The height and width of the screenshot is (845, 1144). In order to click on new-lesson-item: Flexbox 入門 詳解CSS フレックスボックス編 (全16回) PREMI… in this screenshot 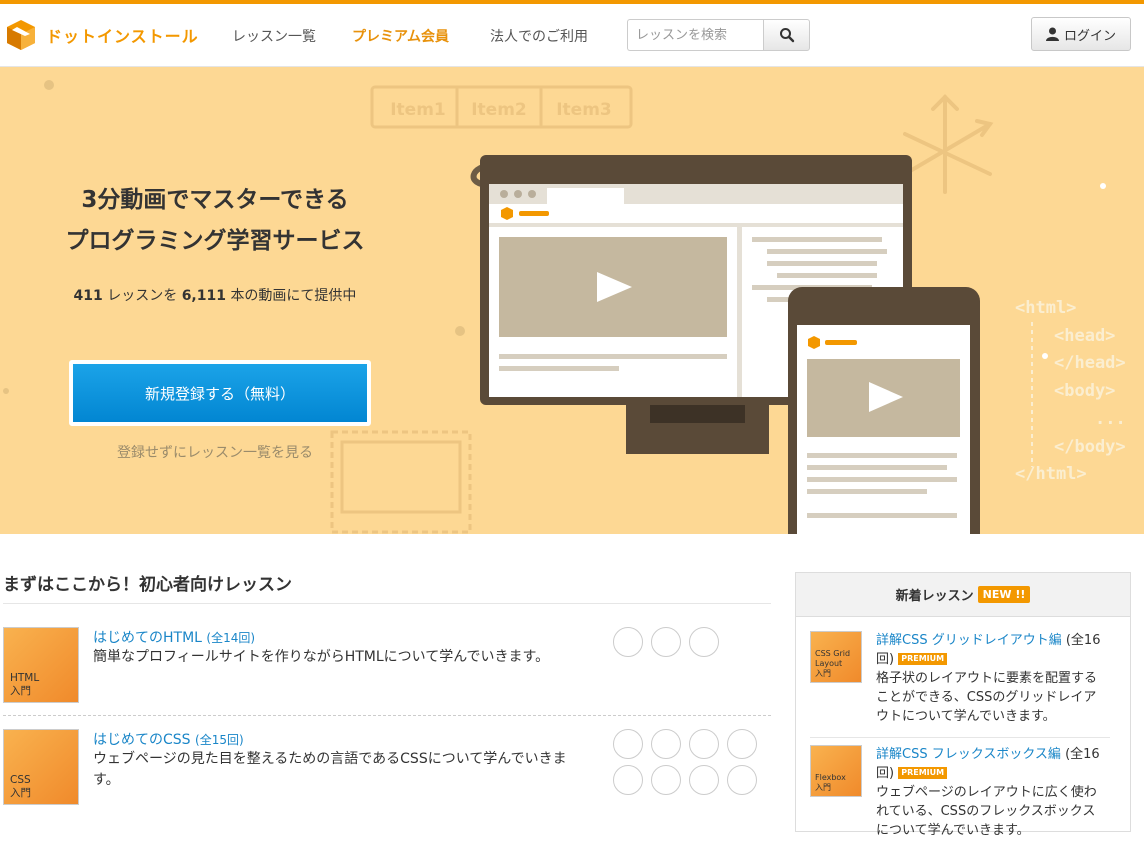, I will do `click(960, 795)`.